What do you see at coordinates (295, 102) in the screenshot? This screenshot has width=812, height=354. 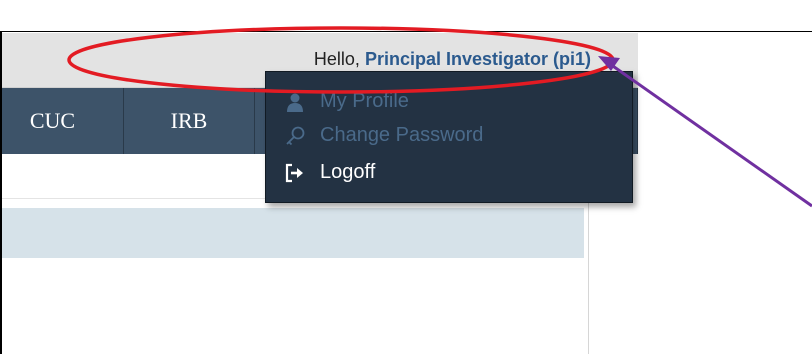 I see `user-icon` at bounding box center [295, 102].